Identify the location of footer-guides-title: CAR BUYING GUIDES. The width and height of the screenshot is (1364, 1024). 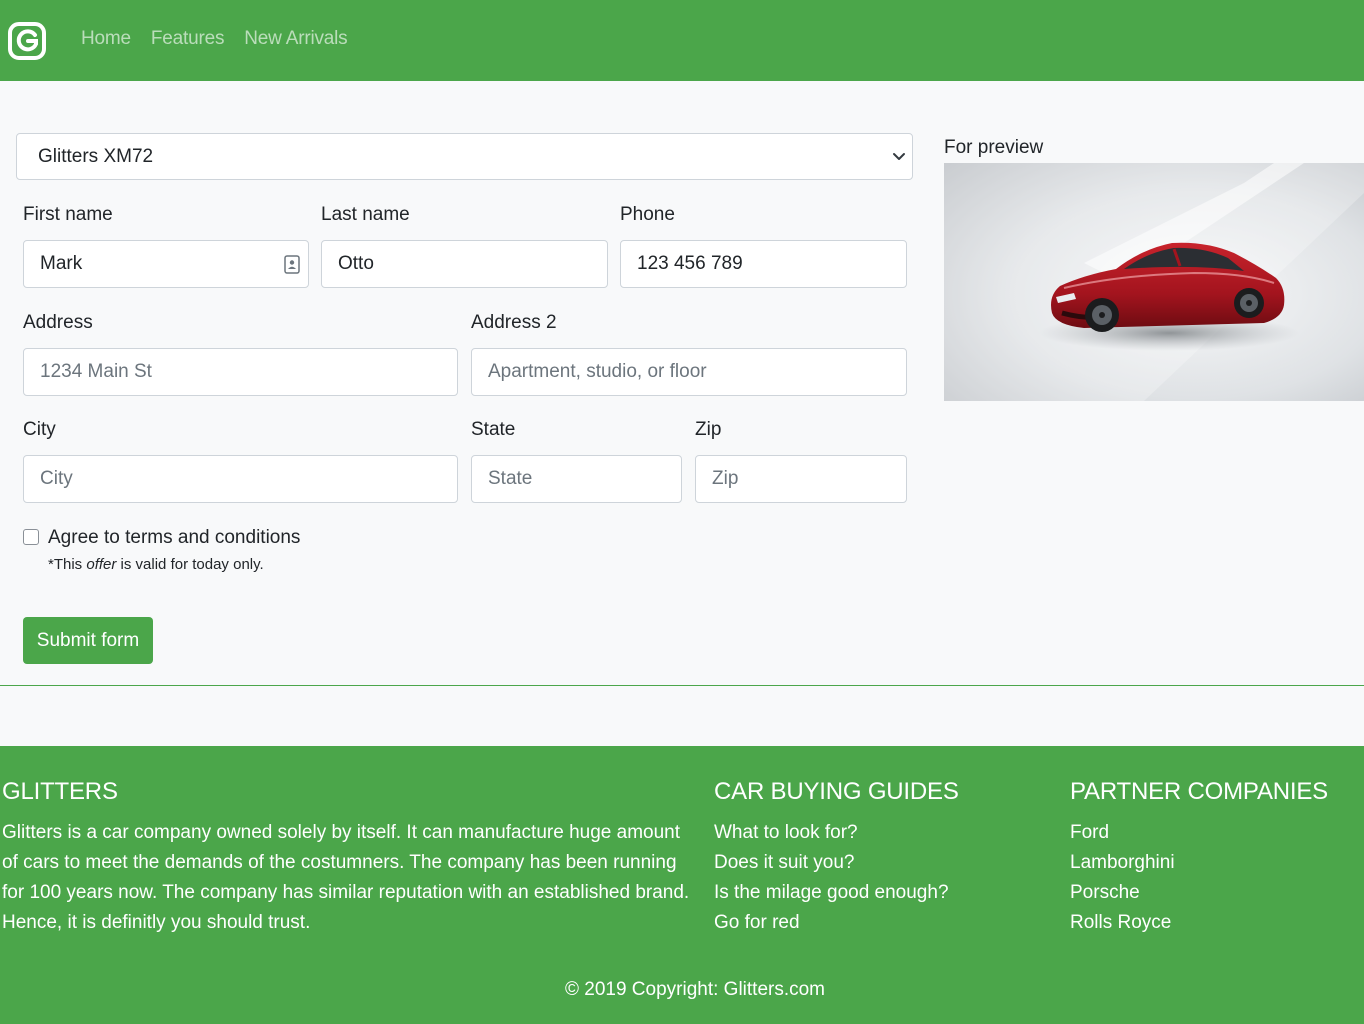
(836, 791).